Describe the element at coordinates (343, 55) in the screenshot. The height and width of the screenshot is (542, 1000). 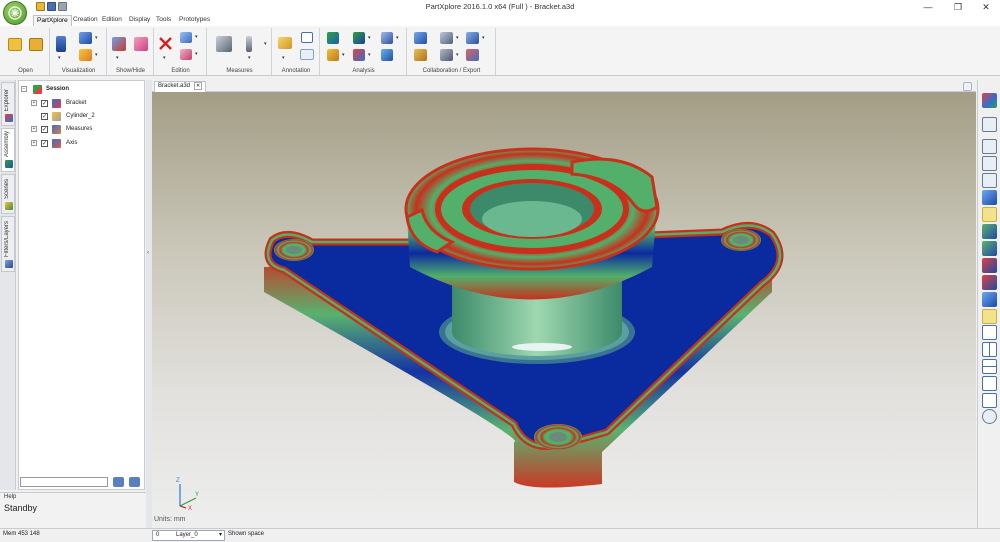
I see `analysis-thickness-dropdown-icon: ▾` at that location.